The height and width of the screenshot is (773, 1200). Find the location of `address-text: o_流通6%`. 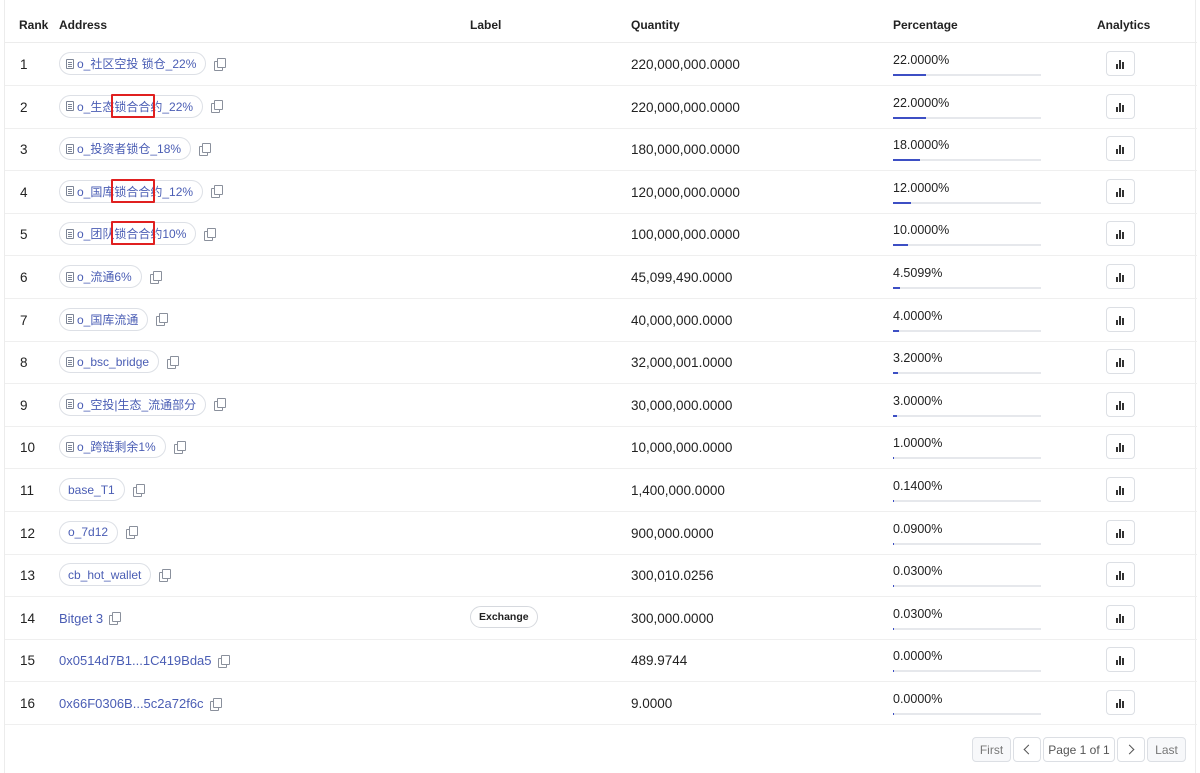

address-text: o_流通6% is located at coordinates (104, 277).